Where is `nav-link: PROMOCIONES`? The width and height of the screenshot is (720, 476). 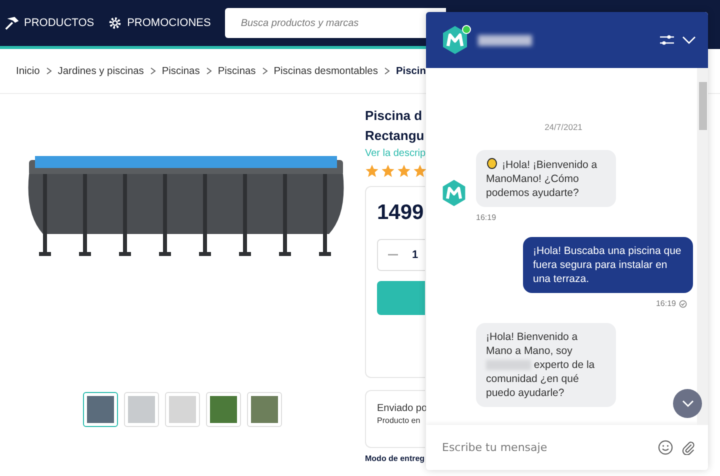
nav-link: PROMOCIONES is located at coordinates (159, 23).